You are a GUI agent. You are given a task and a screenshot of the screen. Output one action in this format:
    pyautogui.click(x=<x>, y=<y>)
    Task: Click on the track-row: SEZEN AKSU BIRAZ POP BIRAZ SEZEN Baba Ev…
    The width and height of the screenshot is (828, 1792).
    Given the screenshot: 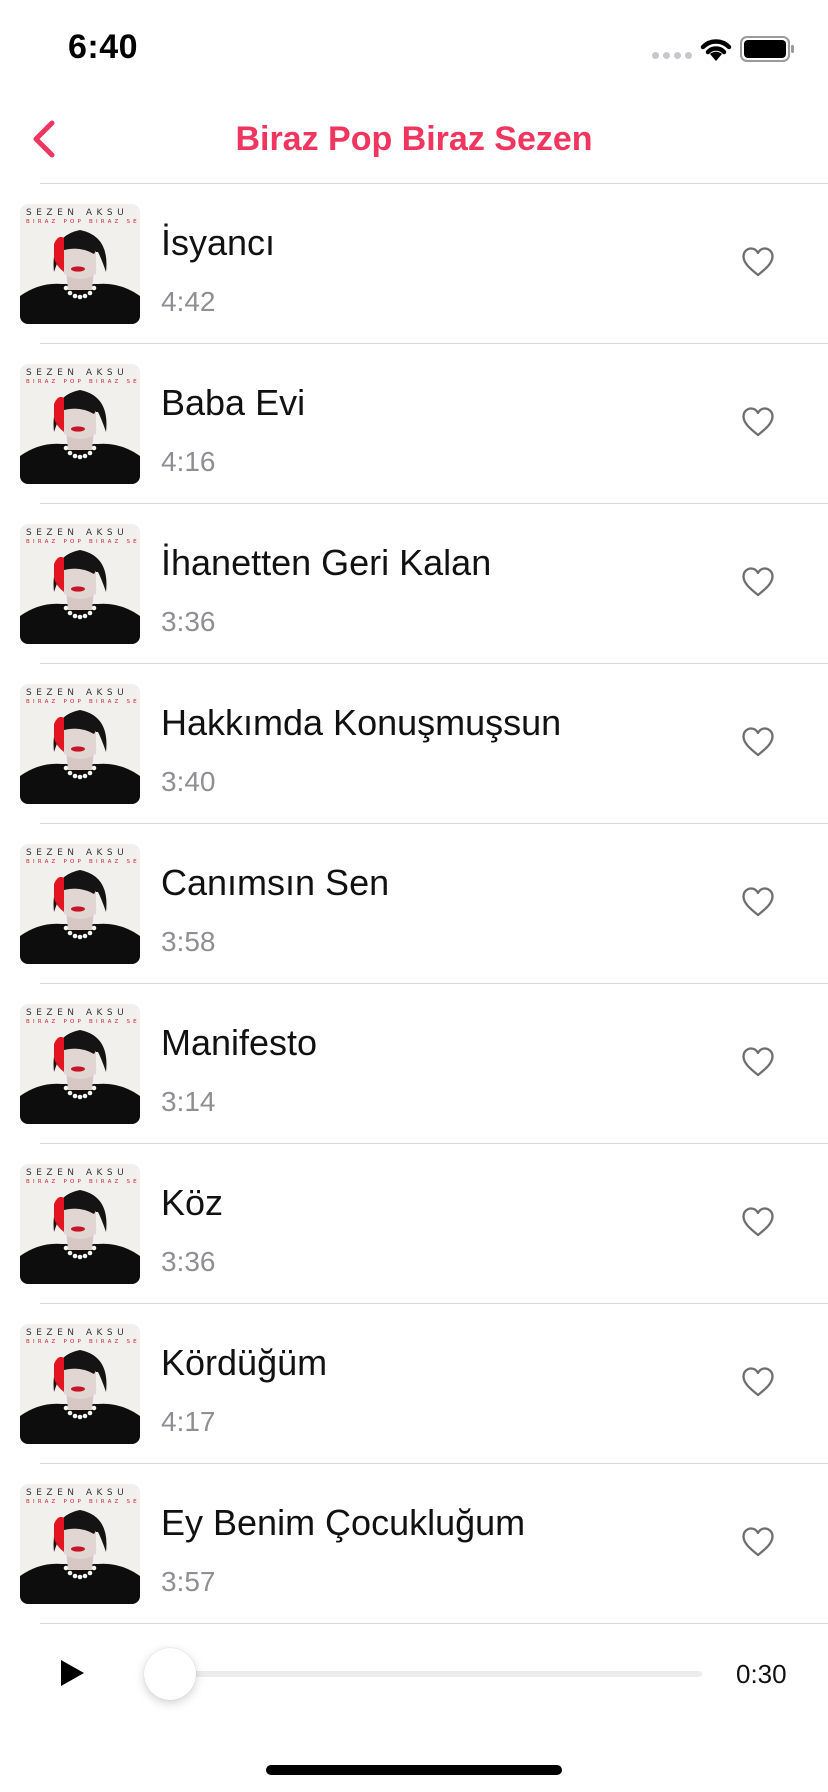 What is the action you would take?
    pyautogui.click(x=414, y=424)
    